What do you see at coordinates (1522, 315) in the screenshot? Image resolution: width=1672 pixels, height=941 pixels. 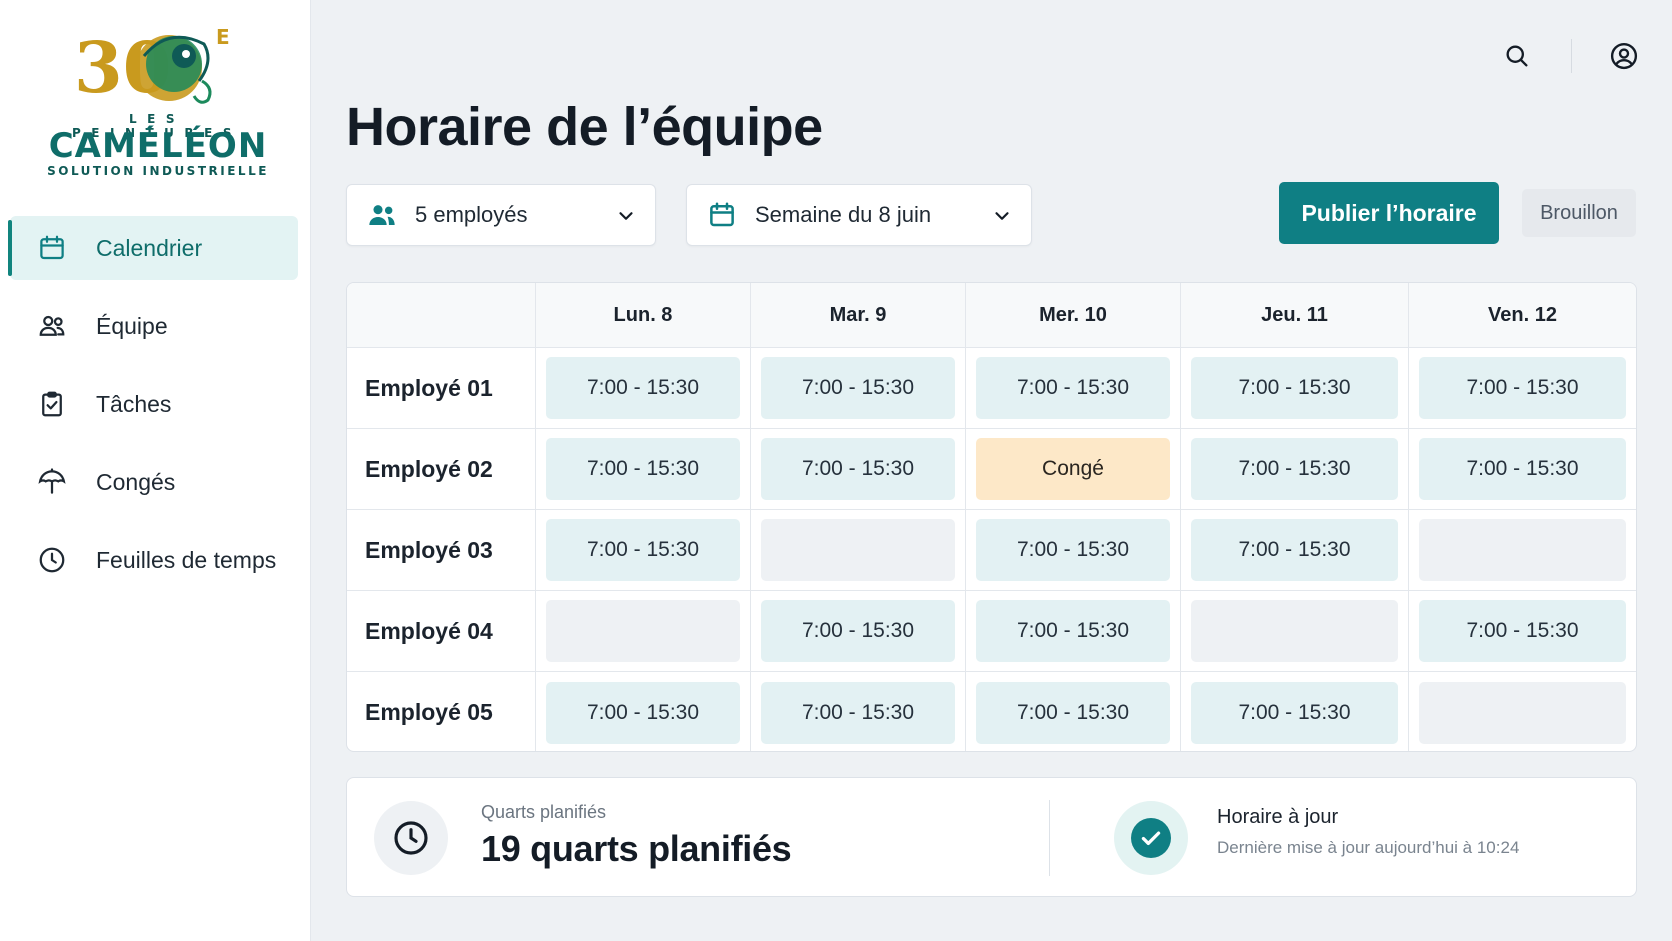 I see `day-header: Ven. 12` at bounding box center [1522, 315].